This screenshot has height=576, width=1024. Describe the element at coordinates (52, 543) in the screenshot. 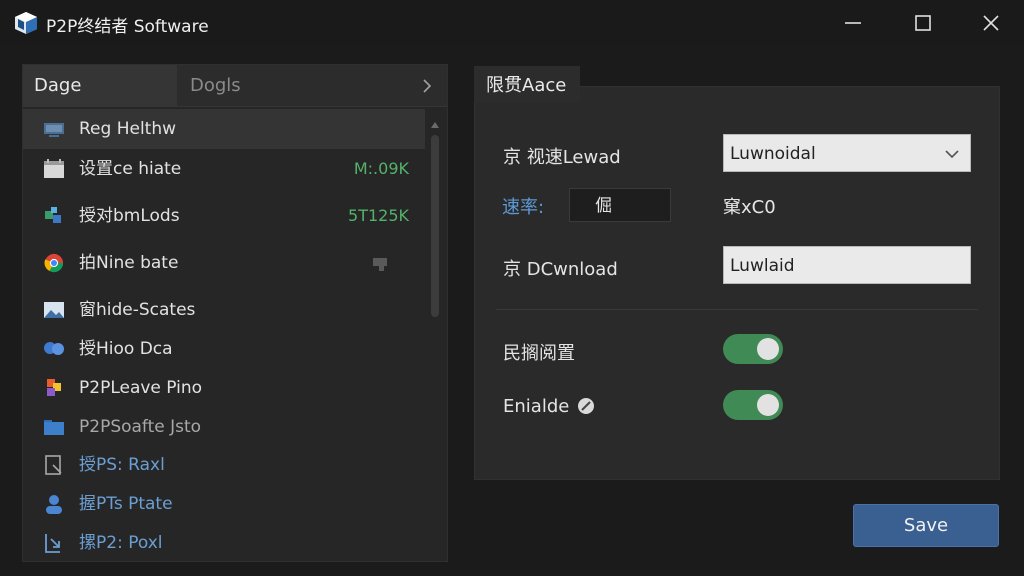

I see `download-icon` at that location.